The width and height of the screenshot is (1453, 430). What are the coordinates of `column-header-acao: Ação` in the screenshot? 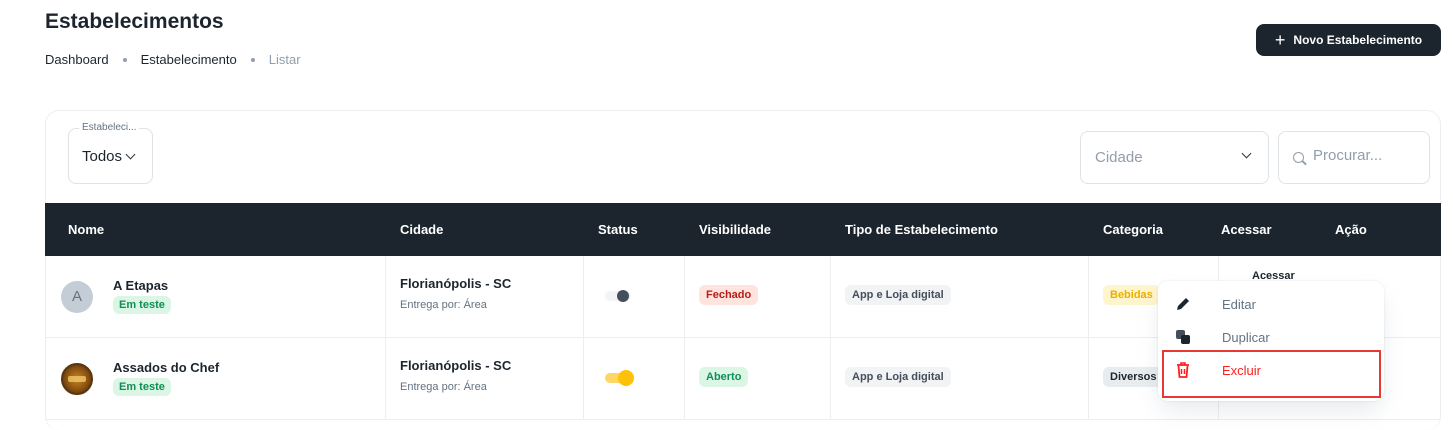 It's located at (1351, 229).